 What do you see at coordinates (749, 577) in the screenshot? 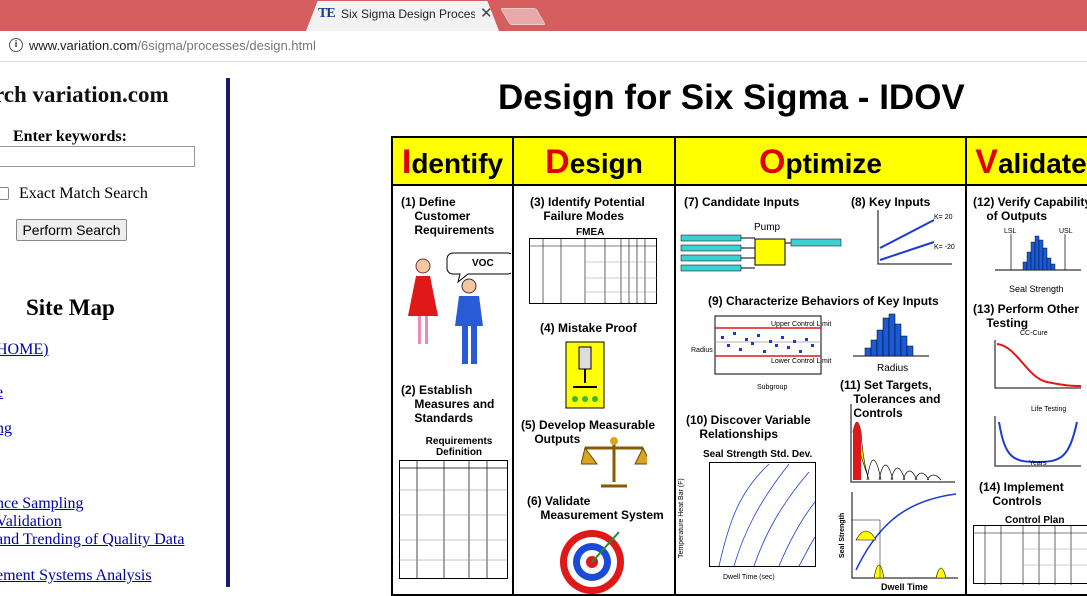
I see `dwell-time-axis-label: Dwell Time (sec)` at bounding box center [749, 577].